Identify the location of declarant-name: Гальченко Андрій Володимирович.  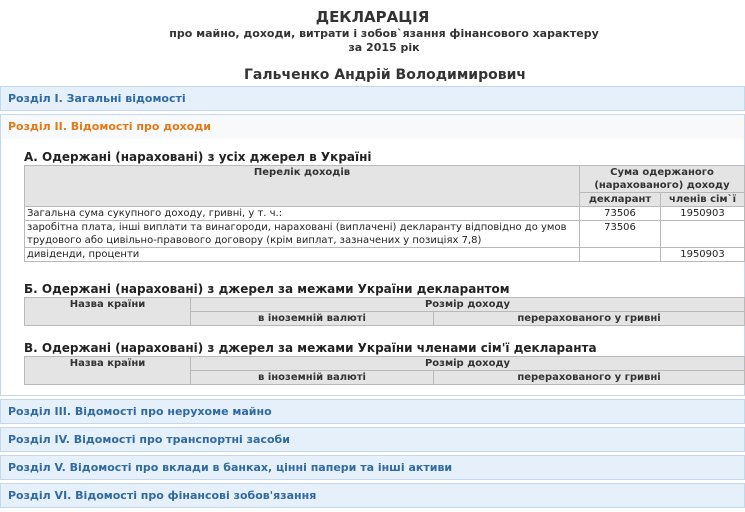
(385, 75).